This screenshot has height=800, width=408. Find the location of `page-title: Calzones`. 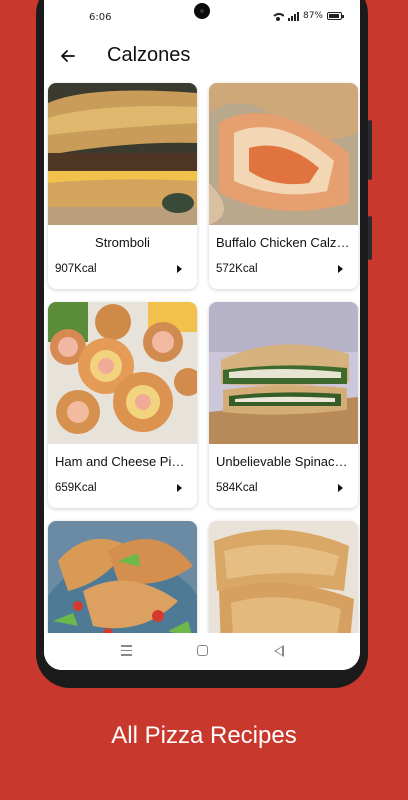

page-title: Calzones is located at coordinates (149, 55).